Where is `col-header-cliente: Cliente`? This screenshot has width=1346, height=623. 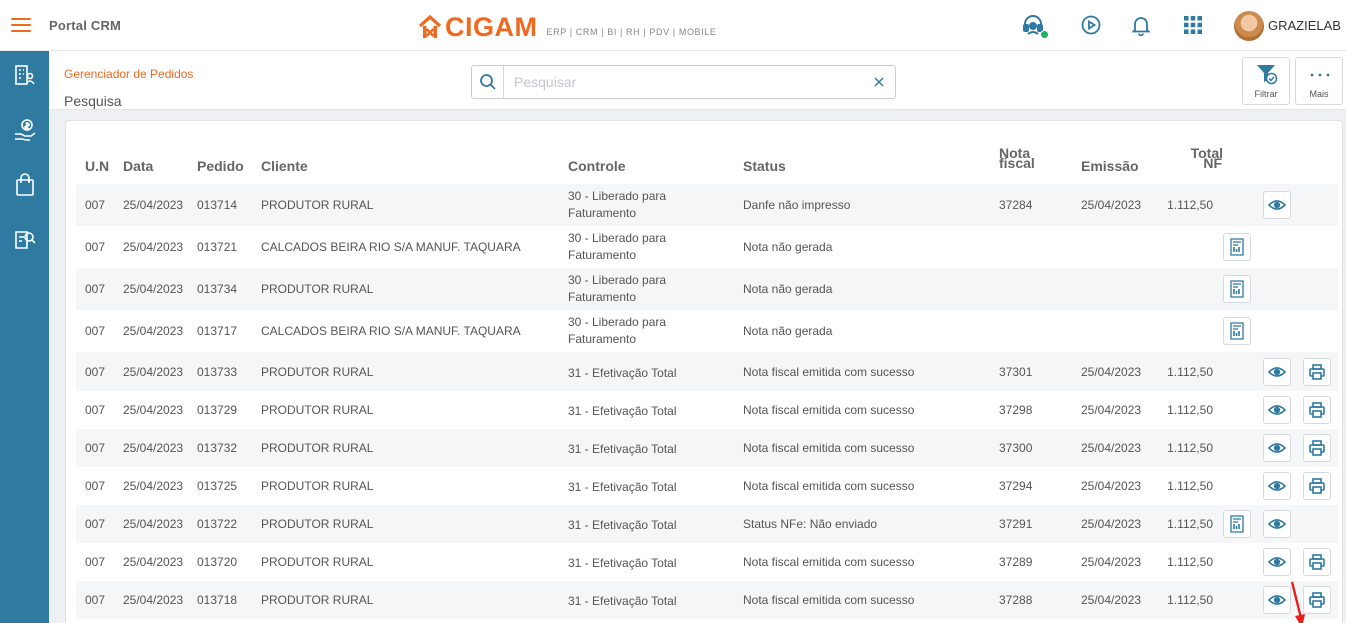 col-header-cliente: Cliente is located at coordinates (284, 166).